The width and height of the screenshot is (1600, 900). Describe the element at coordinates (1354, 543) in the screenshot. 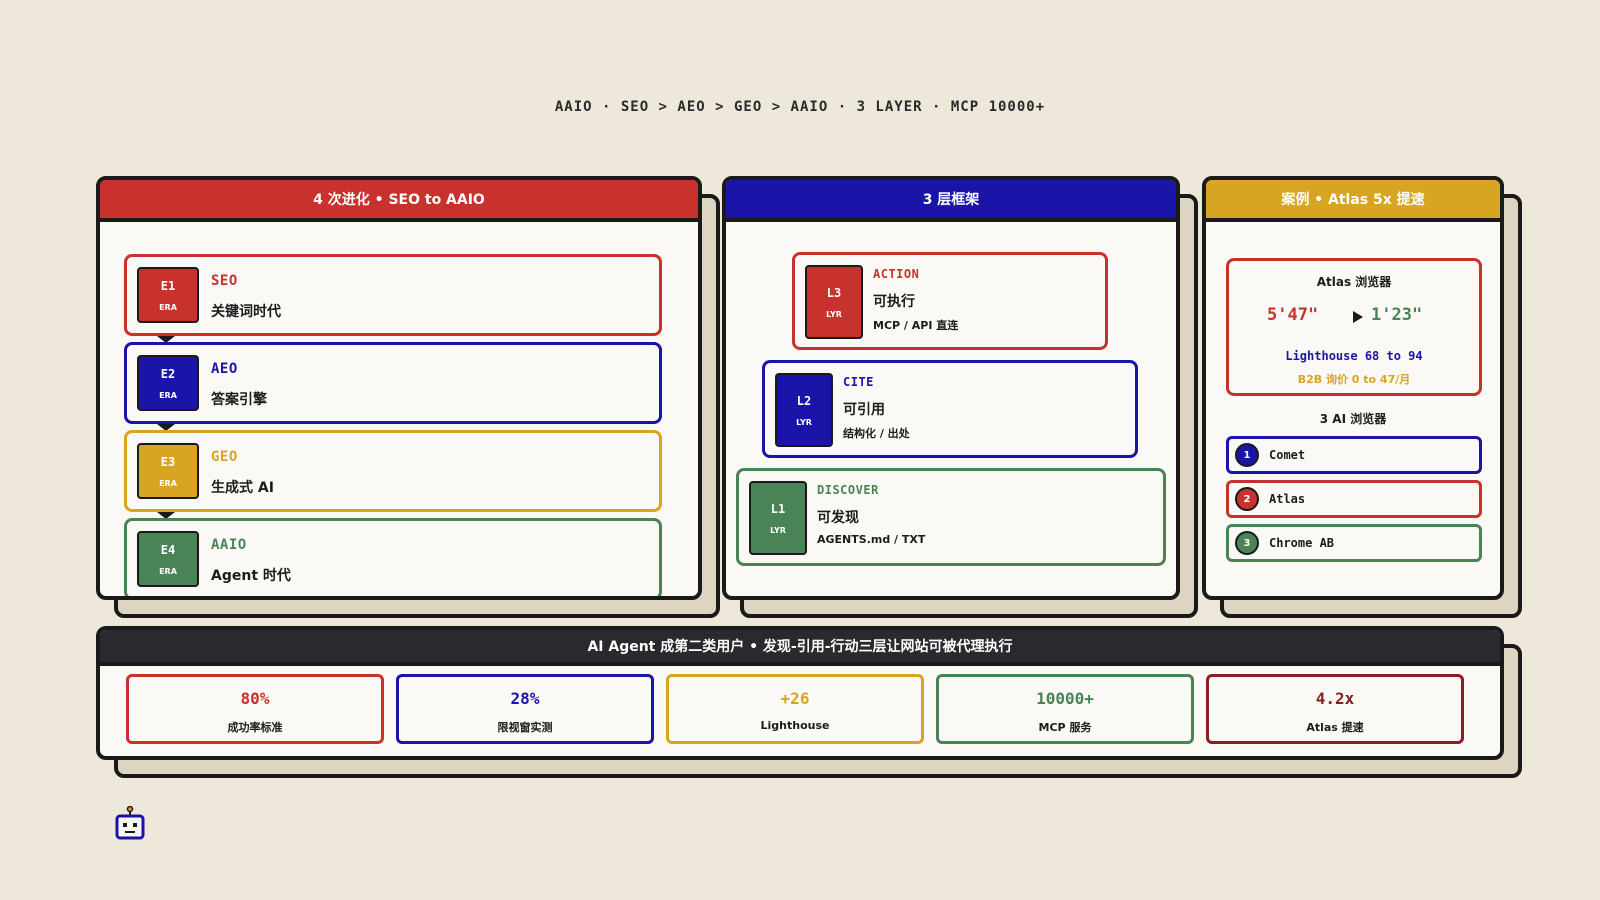

I see `browser-item-chrome: 3 Chrome AB` at that location.